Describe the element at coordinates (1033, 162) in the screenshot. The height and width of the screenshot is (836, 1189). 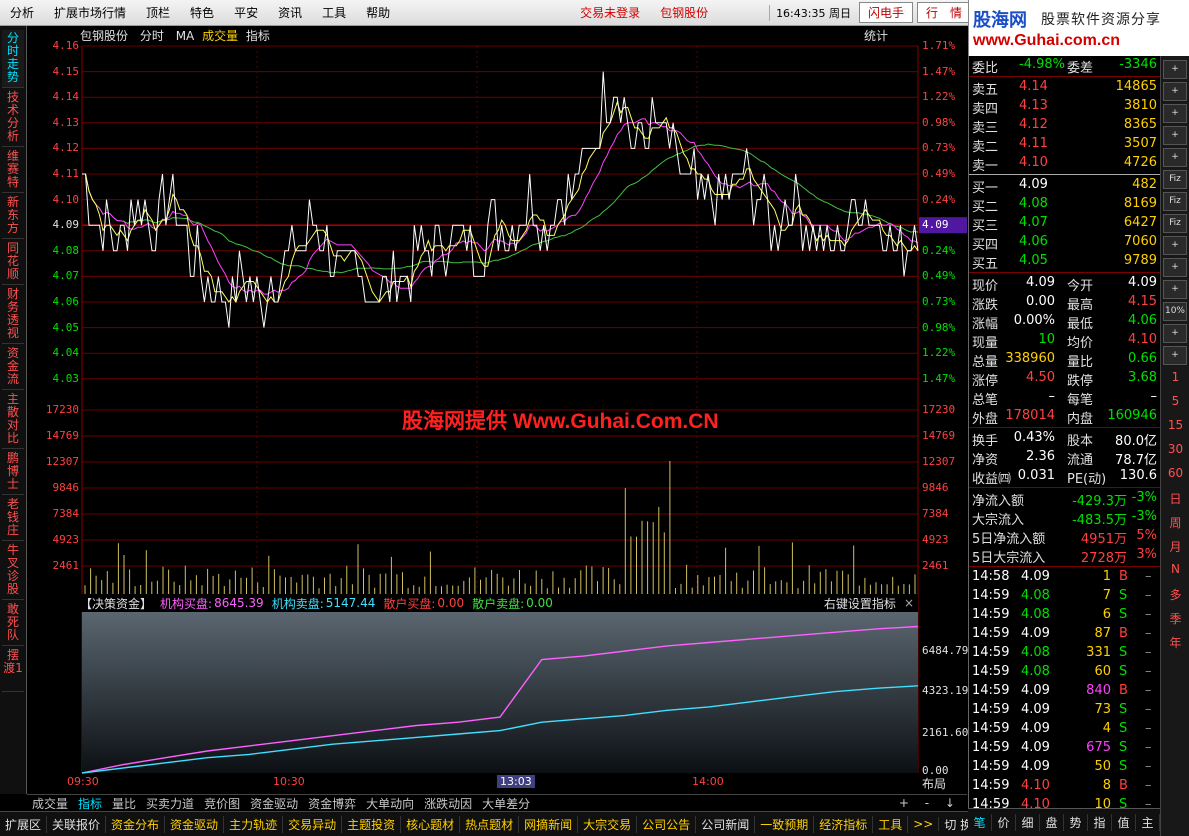
I see `sell-level-price: 4.10` at that location.